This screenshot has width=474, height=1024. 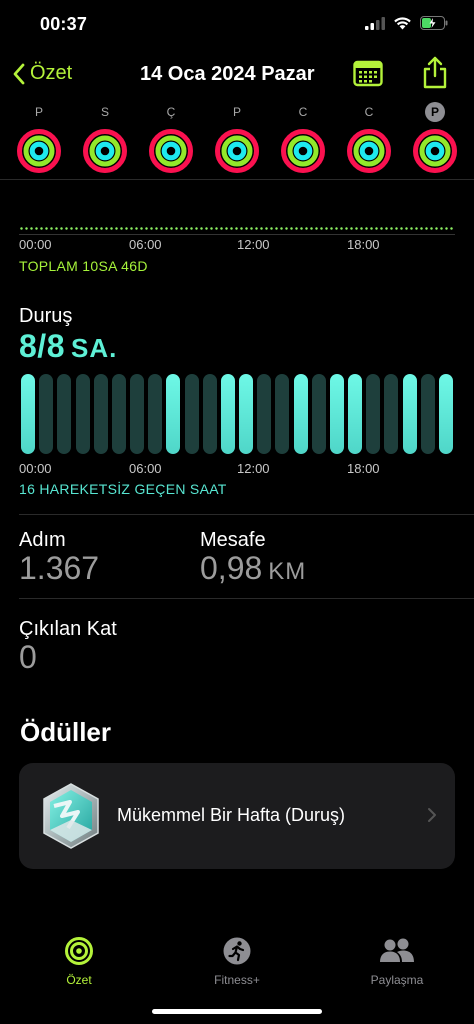 What do you see at coordinates (237, 980) in the screenshot?
I see `tab-label: Fitness+` at bounding box center [237, 980].